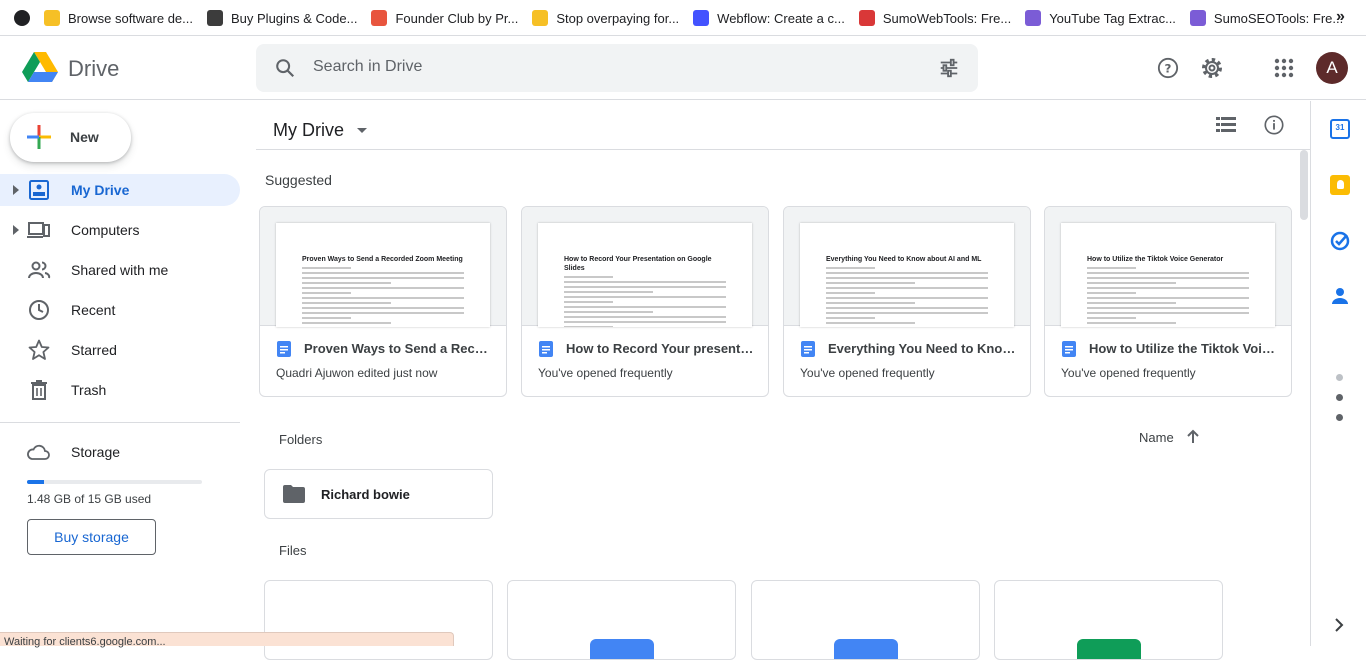 The width and height of the screenshot is (1366, 660). I want to click on apps-grid-icon, so click(1284, 68).